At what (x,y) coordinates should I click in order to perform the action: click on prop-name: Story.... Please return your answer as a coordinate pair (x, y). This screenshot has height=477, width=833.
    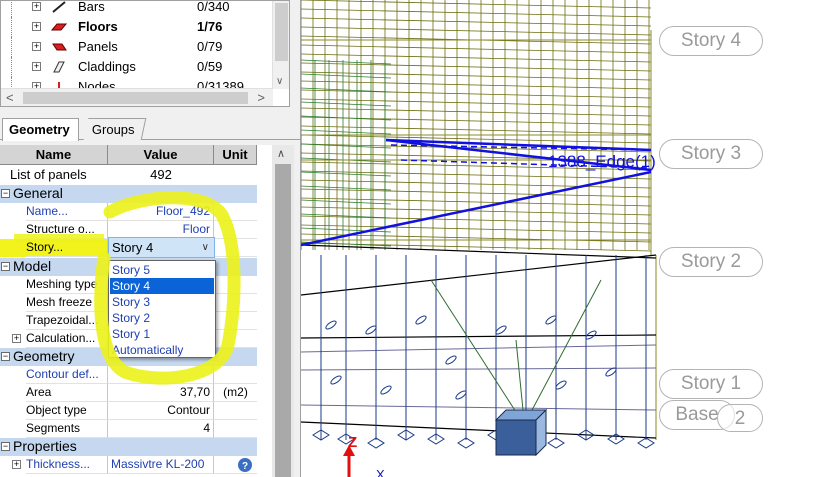
    Looking at the image, I should click on (67, 248).